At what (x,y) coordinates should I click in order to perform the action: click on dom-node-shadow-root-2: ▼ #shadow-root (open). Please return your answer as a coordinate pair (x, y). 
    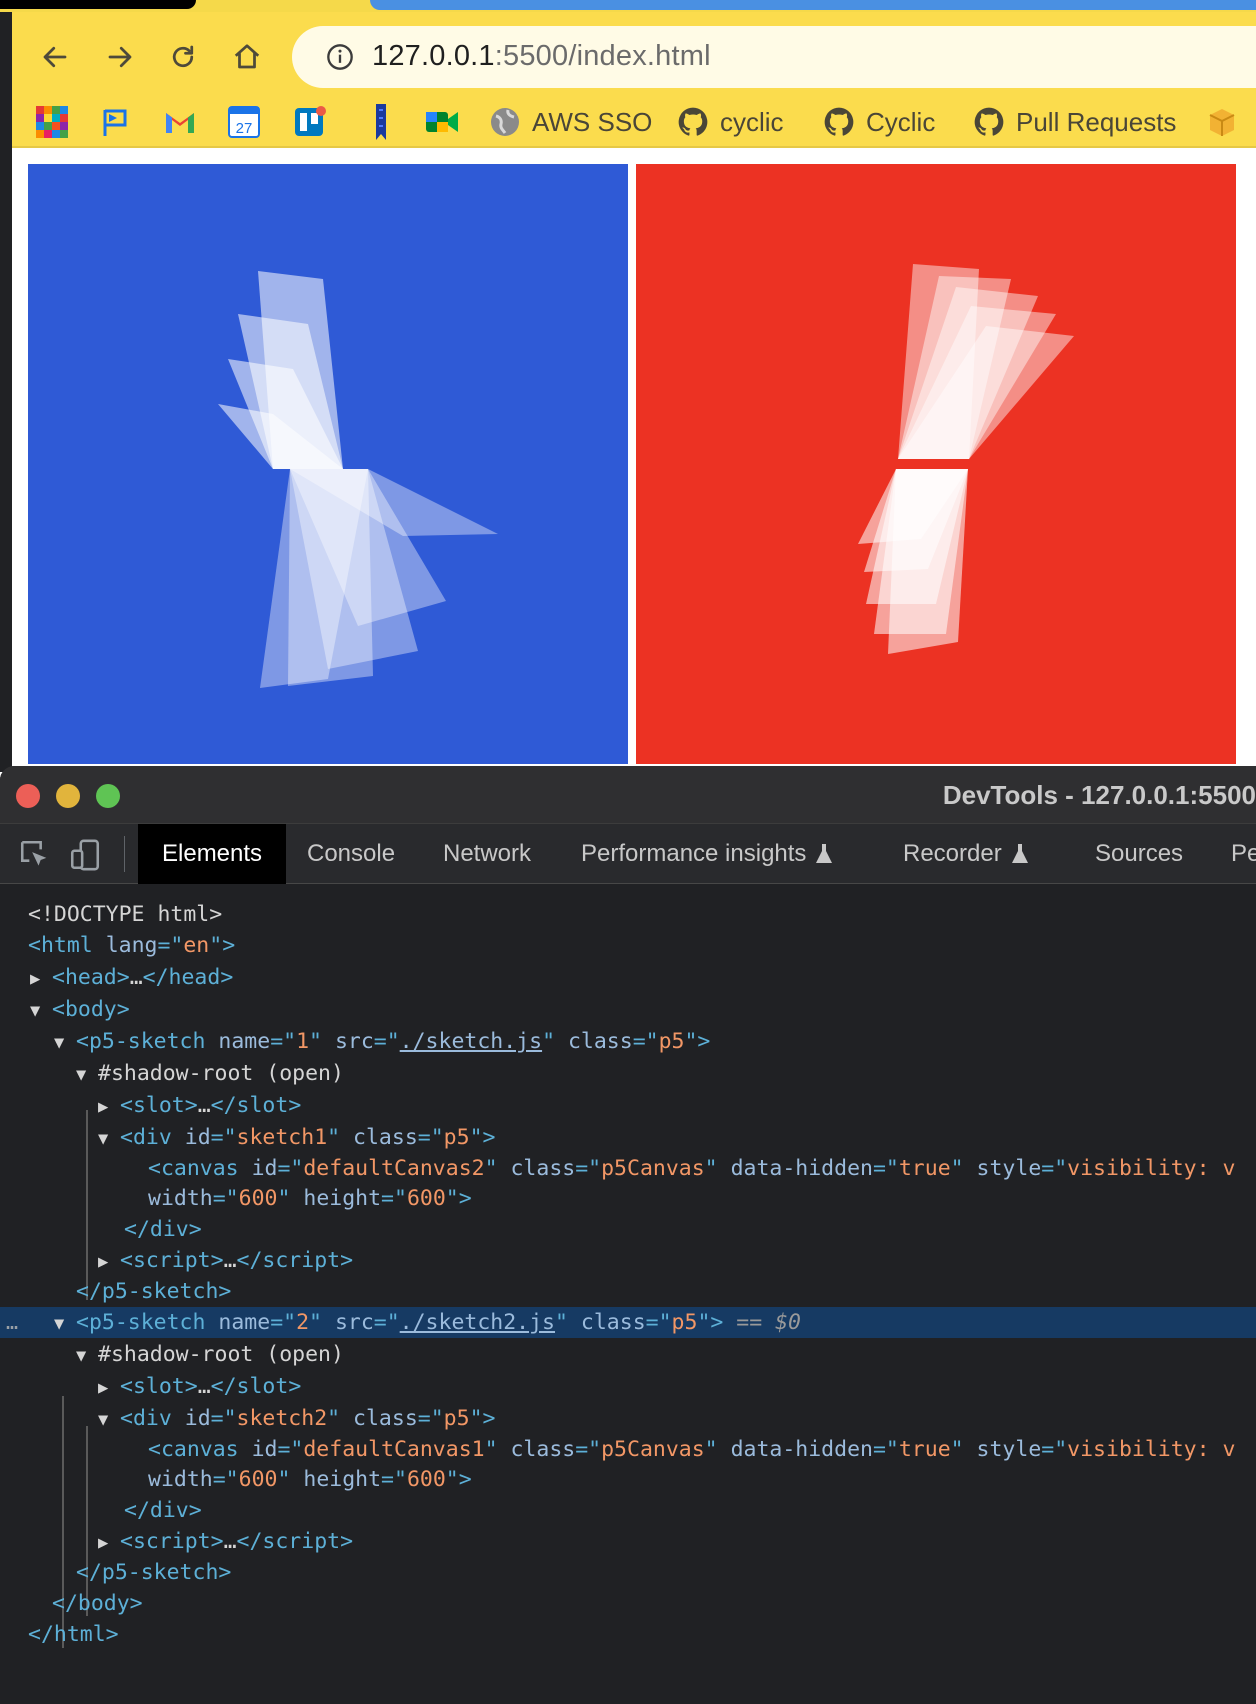
    Looking at the image, I should click on (628, 1354).